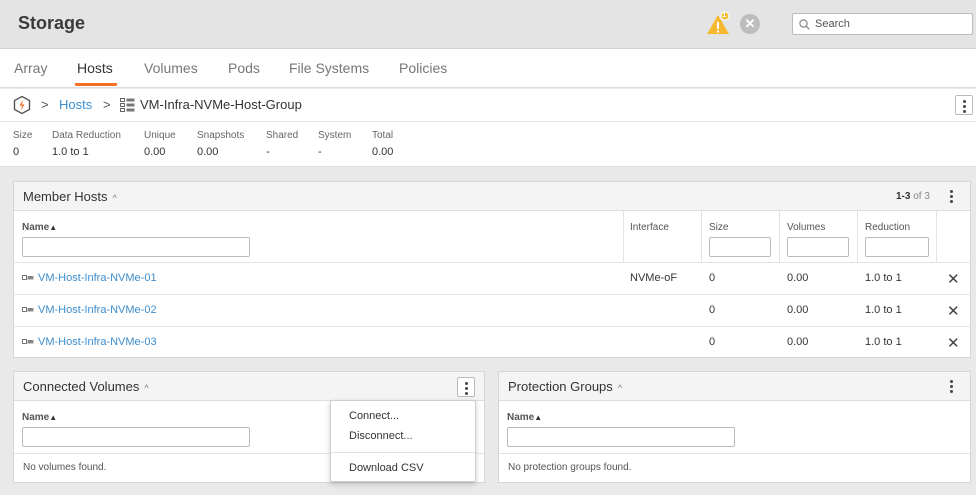 The height and width of the screenshot is (495, 976). Describe the element at coordinates (155, 152) in the screenshot. I see `stat-unique-value: 0.00` at that location.